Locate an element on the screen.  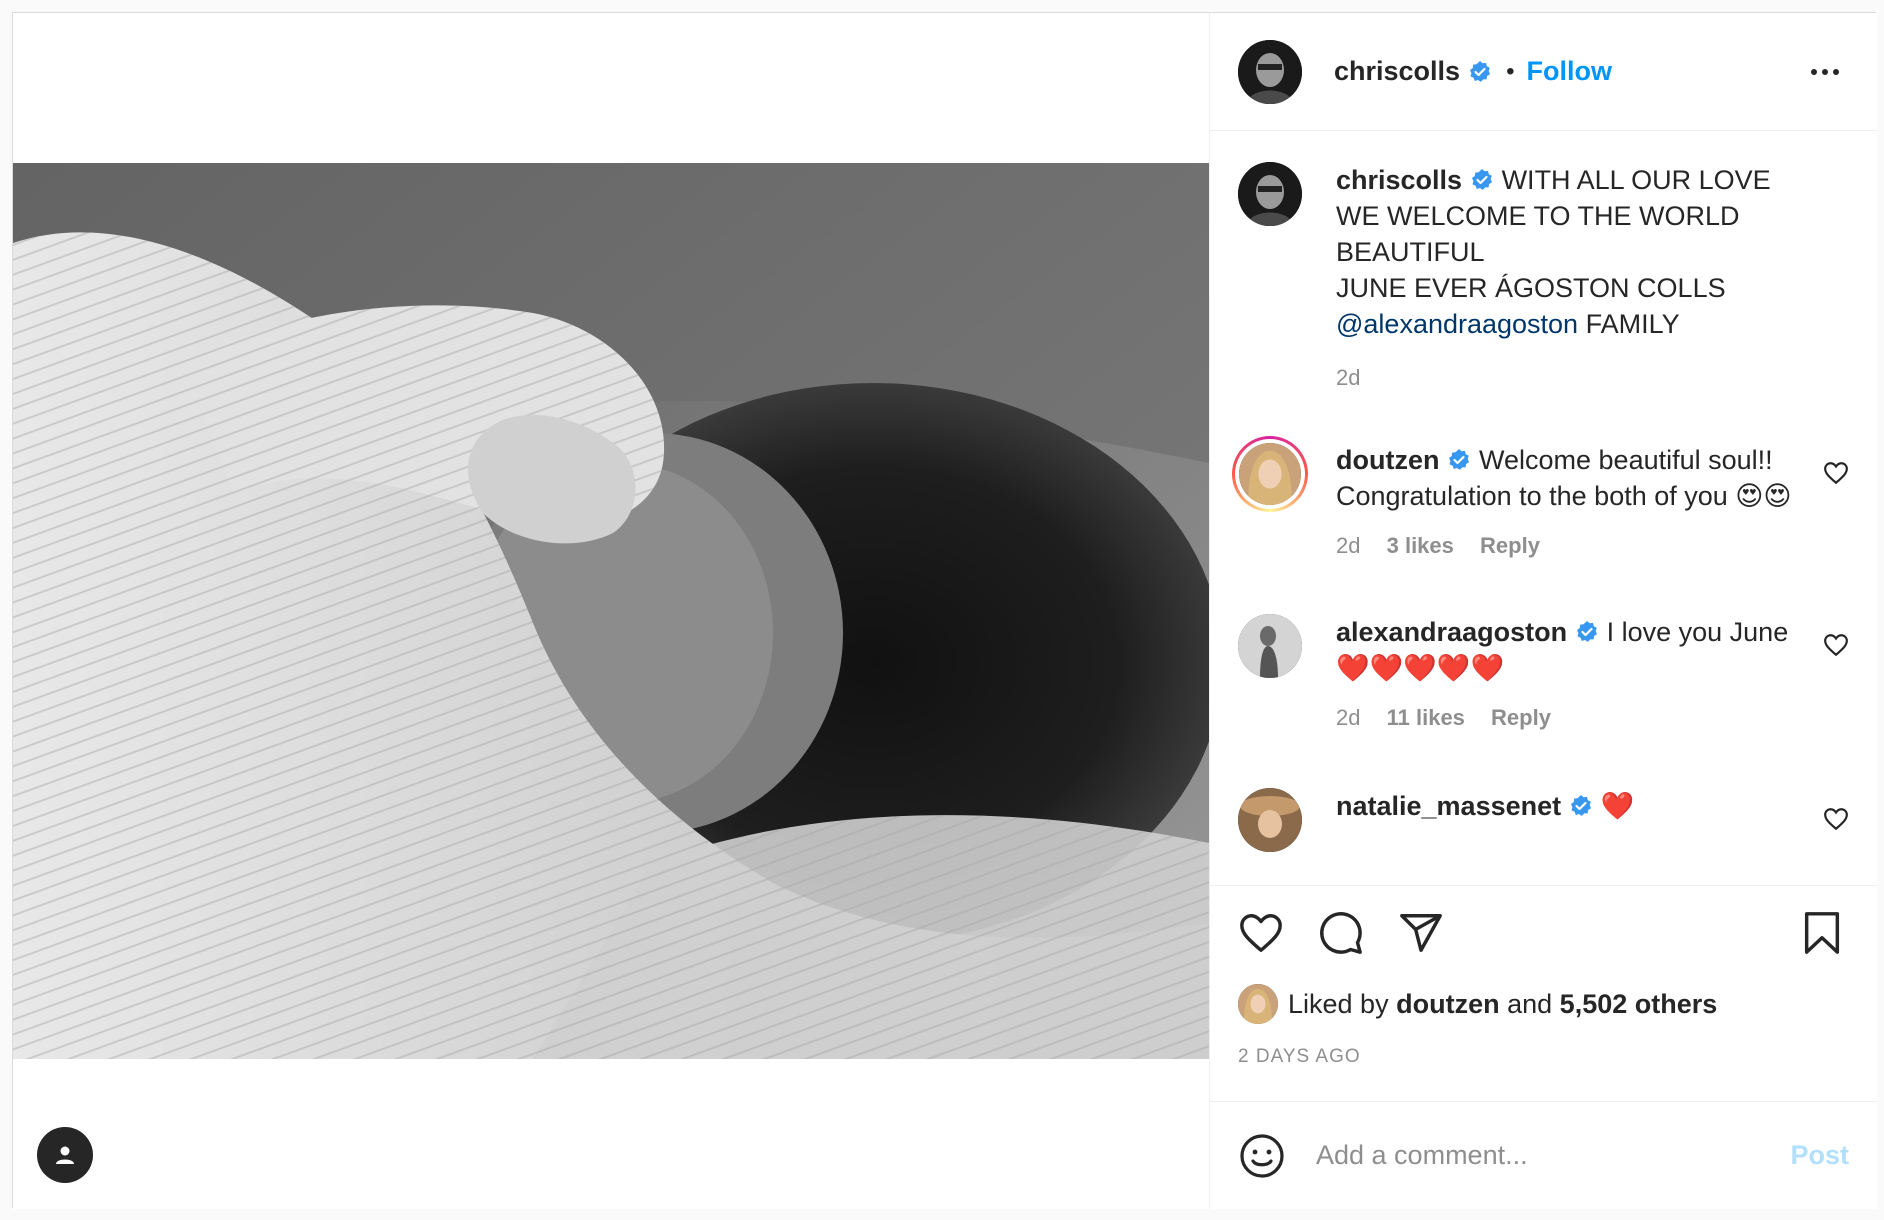
add-comment-bar: Post is located at coordinates (1543, 1155).